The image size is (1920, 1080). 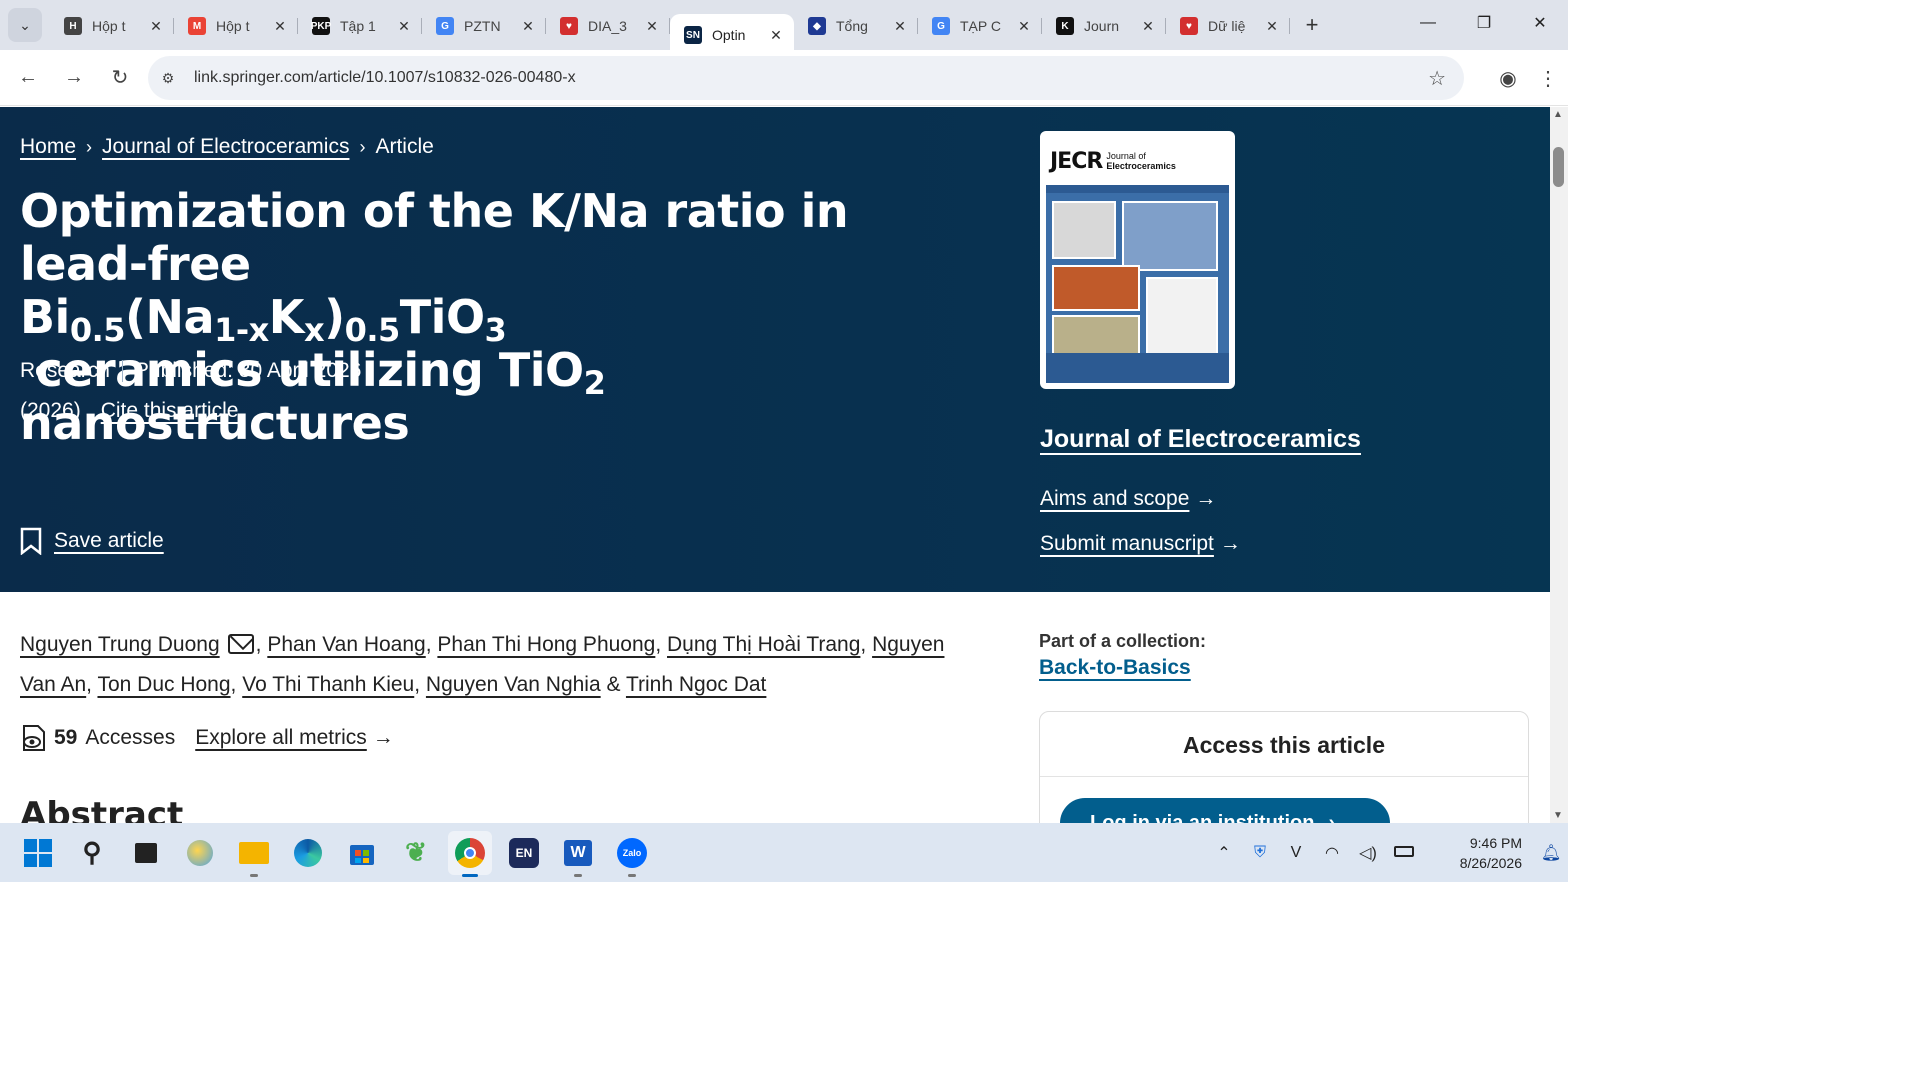 I want to click on clock: 9:46 PM 8/26/2026, so click(x=1472, y=853).